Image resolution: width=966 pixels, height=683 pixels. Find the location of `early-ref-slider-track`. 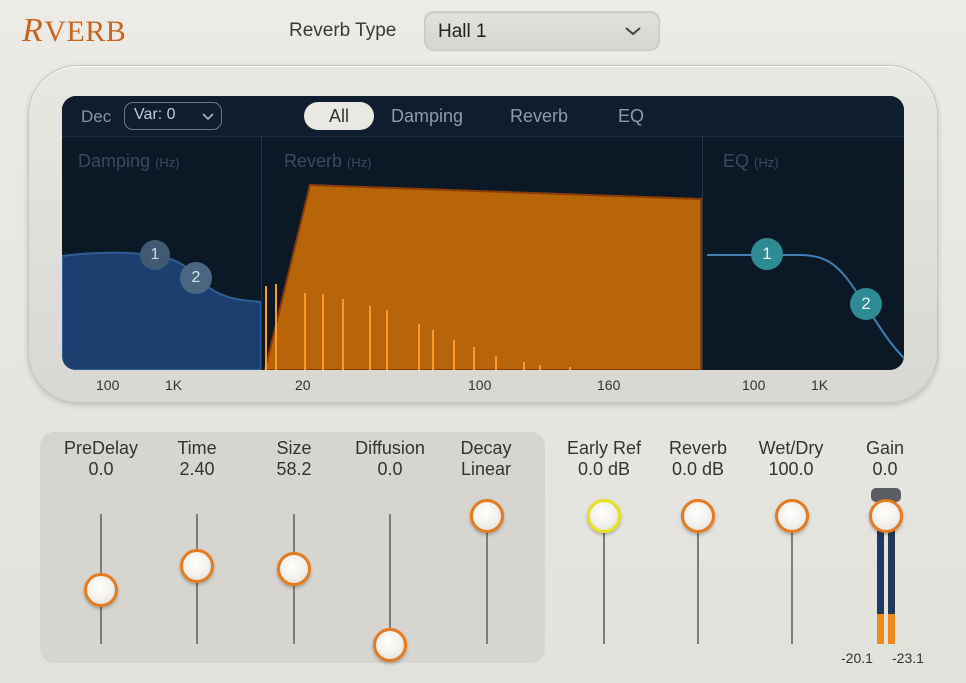

early-ref-slider-track is located at coordinates (604, 579).